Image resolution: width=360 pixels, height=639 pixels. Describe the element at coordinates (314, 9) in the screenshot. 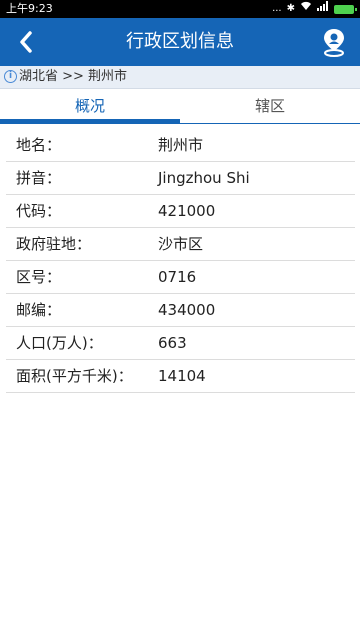

I see `status-icons: ... ✱` at that location.